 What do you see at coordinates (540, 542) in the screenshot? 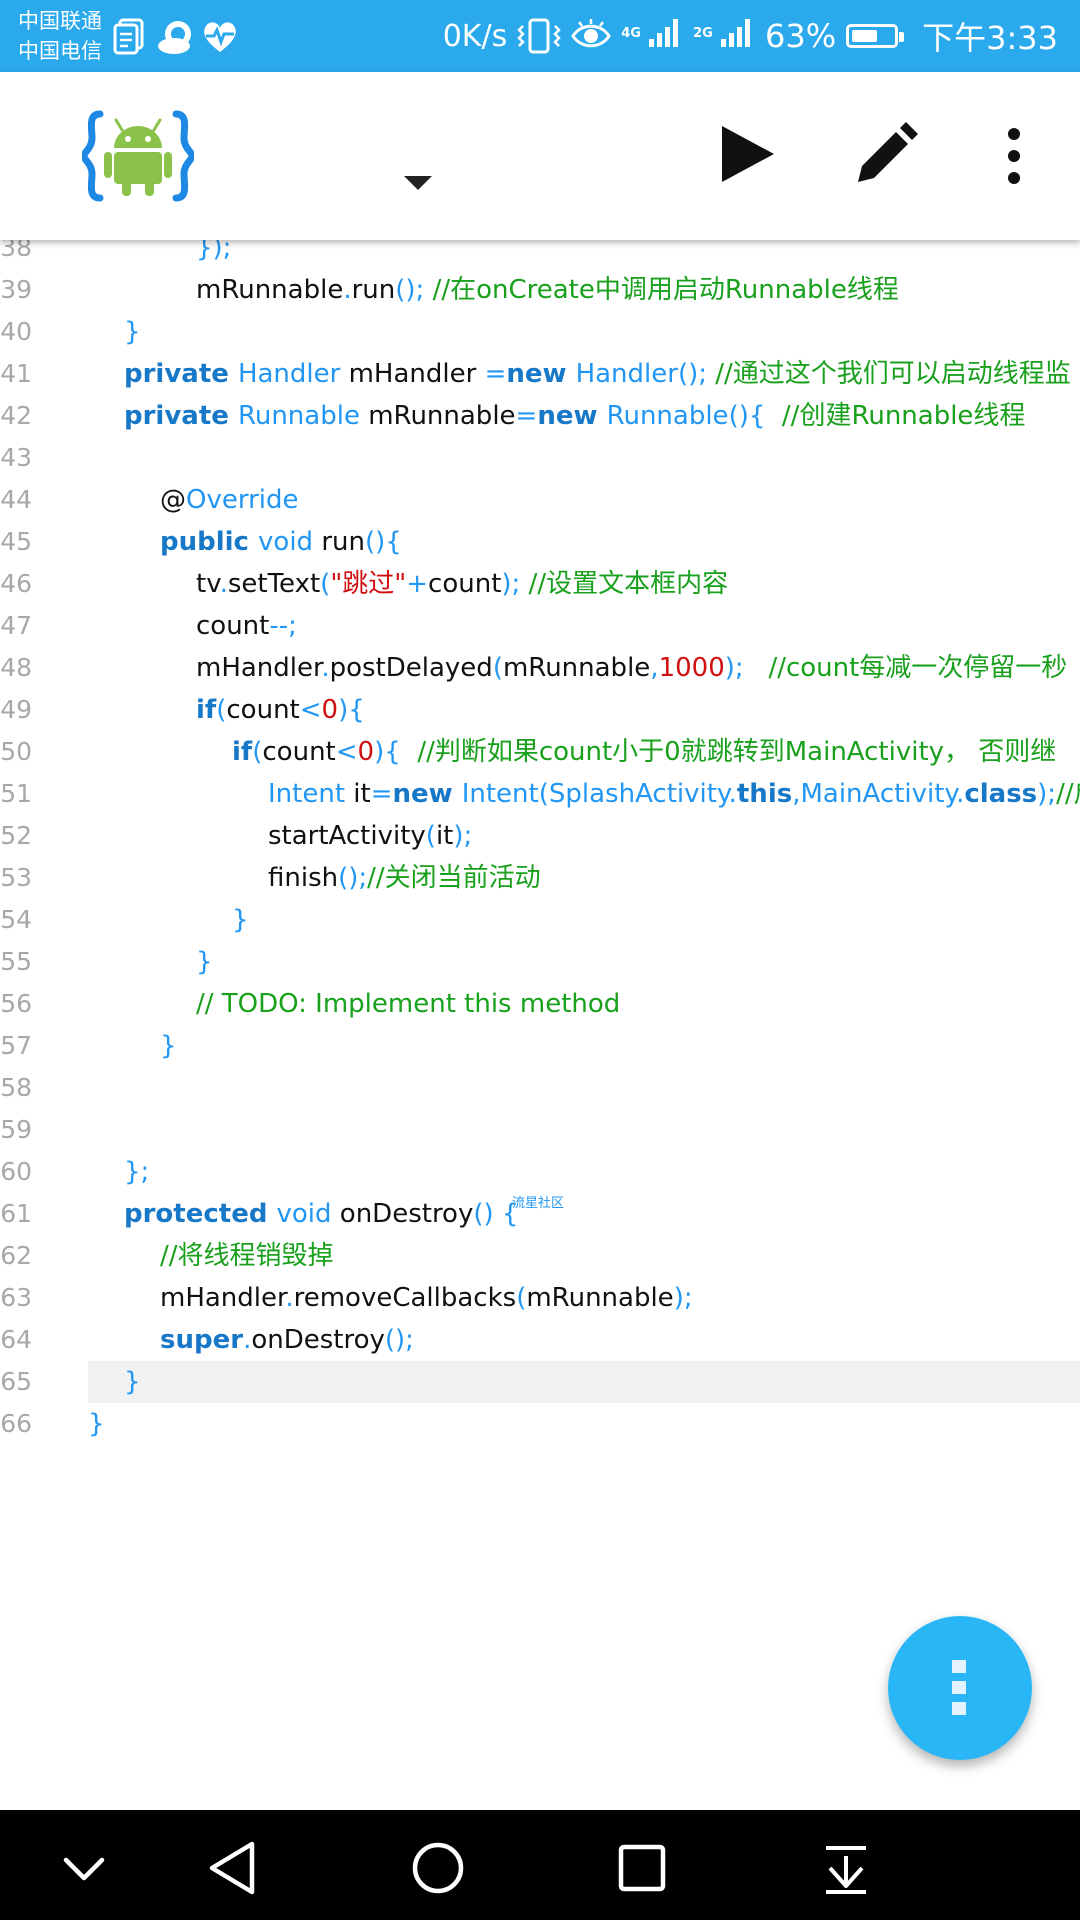
I see `code-line: 45 public void run(){` at bounding box center [540, 542].